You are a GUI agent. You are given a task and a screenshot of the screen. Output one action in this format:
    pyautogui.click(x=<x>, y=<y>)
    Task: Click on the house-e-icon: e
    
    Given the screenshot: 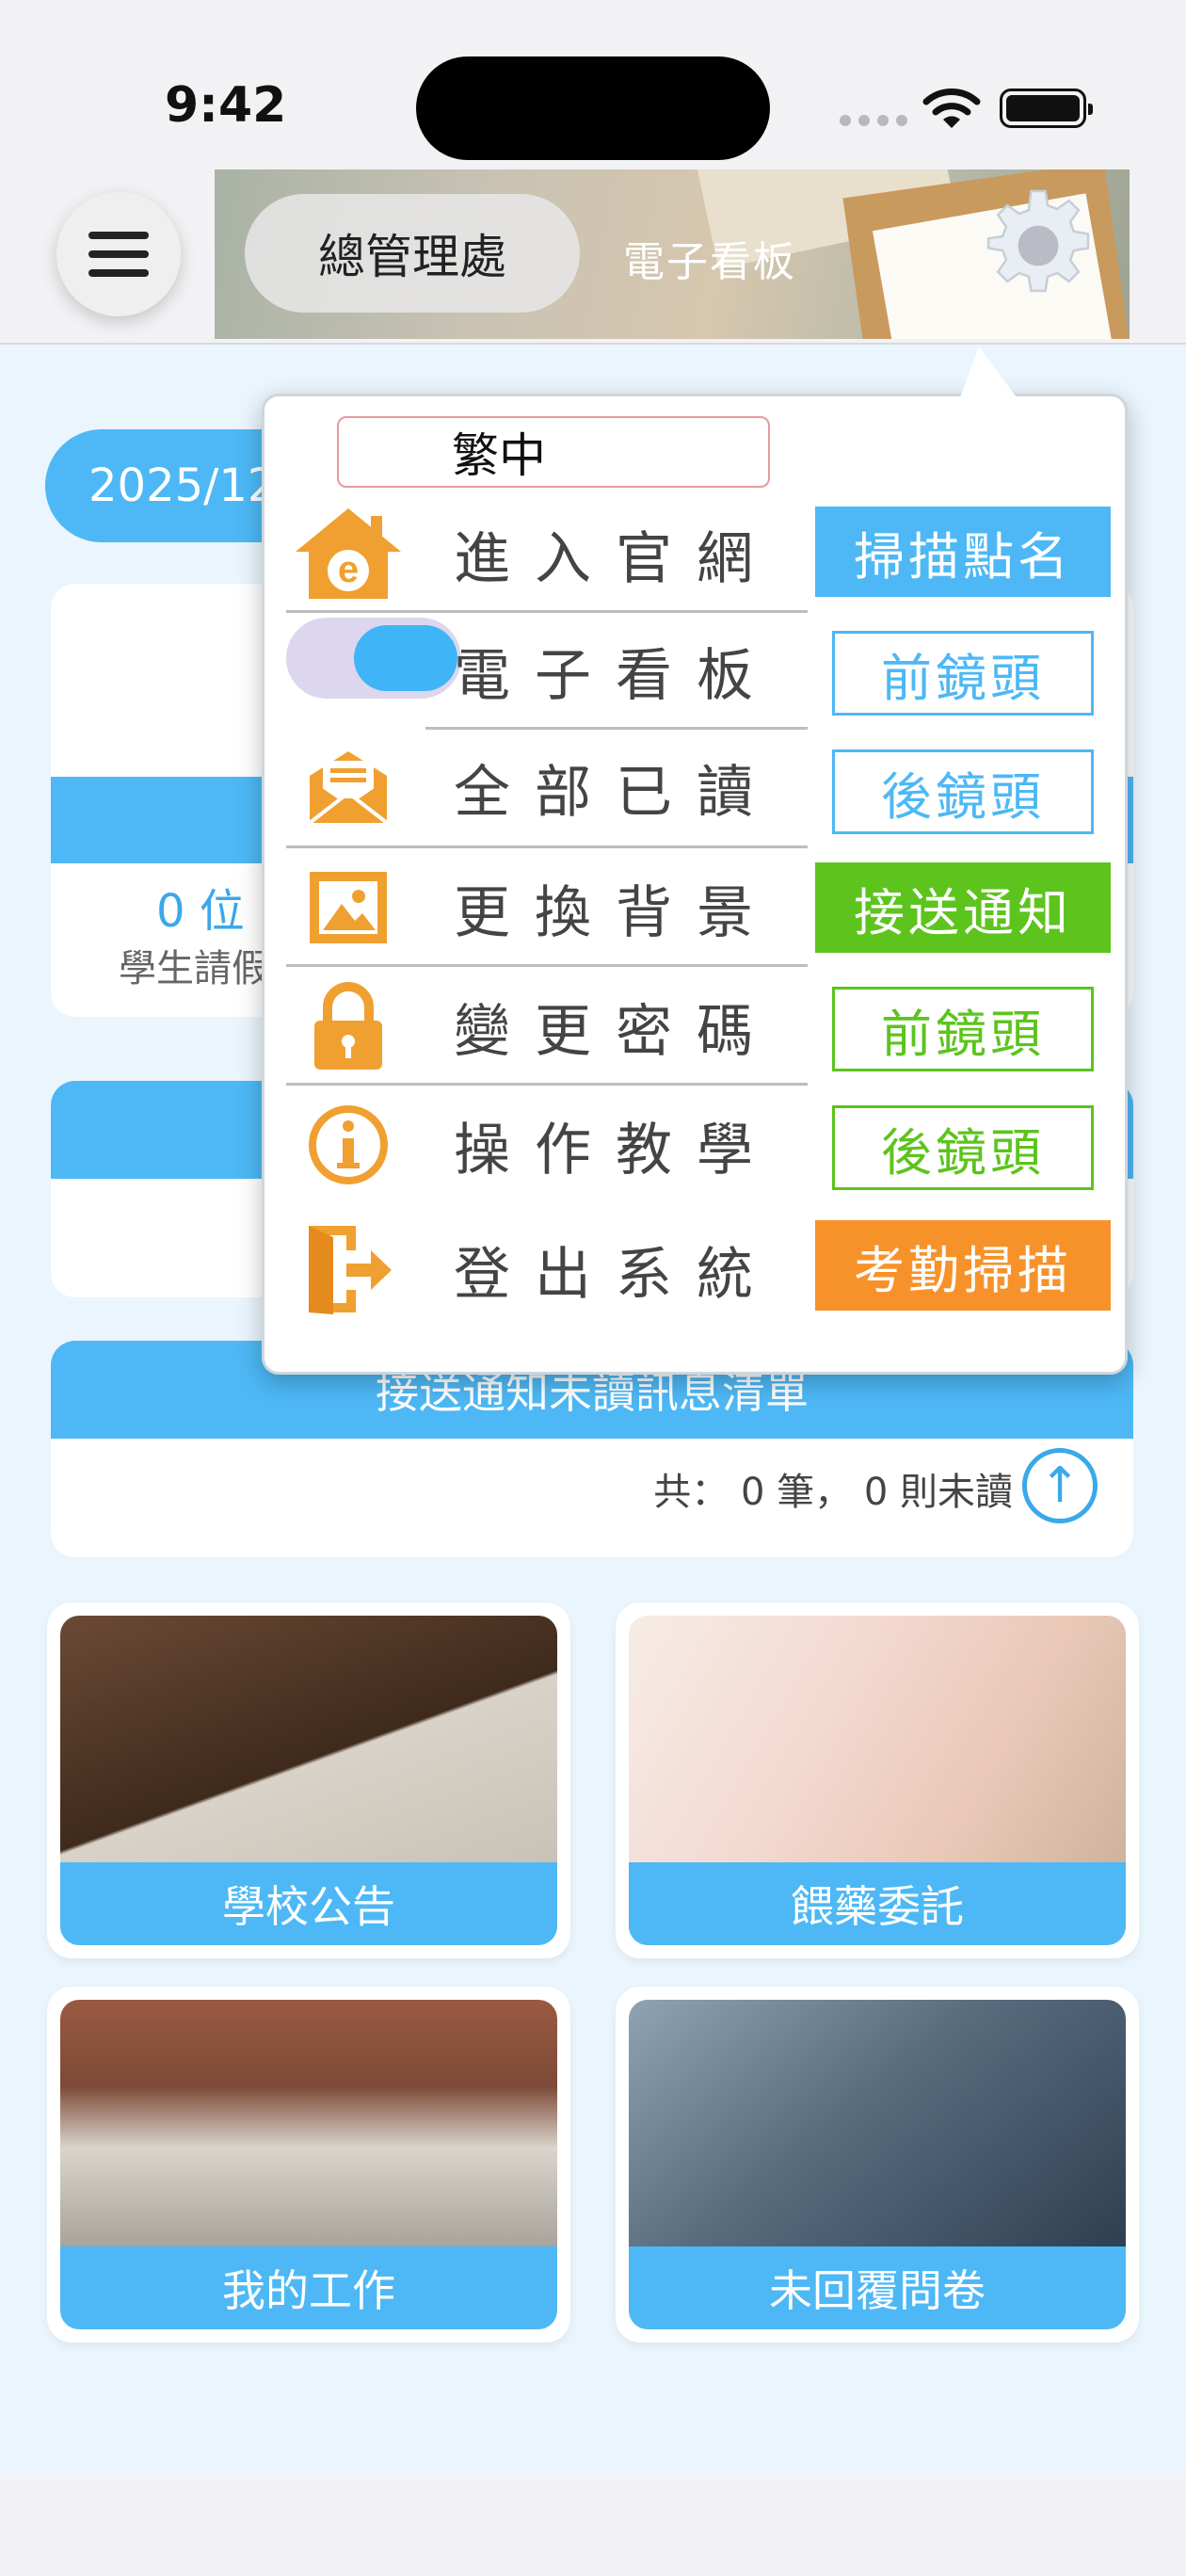 What is the action you would take?
    pyautogui.click(x=348, y=553)
    